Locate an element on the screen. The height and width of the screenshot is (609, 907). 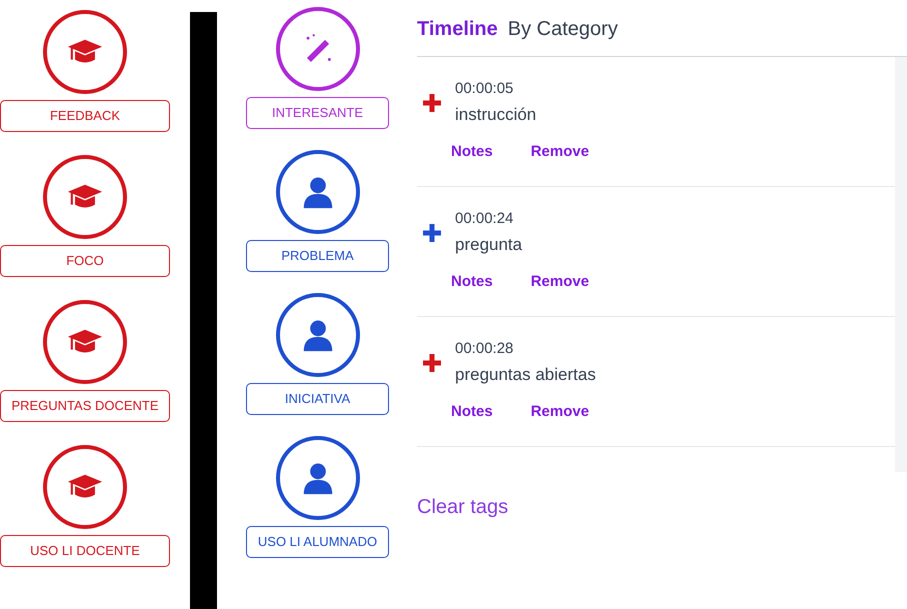
tag-label-button: PROBLEMA is located at coordinates (317, 256).